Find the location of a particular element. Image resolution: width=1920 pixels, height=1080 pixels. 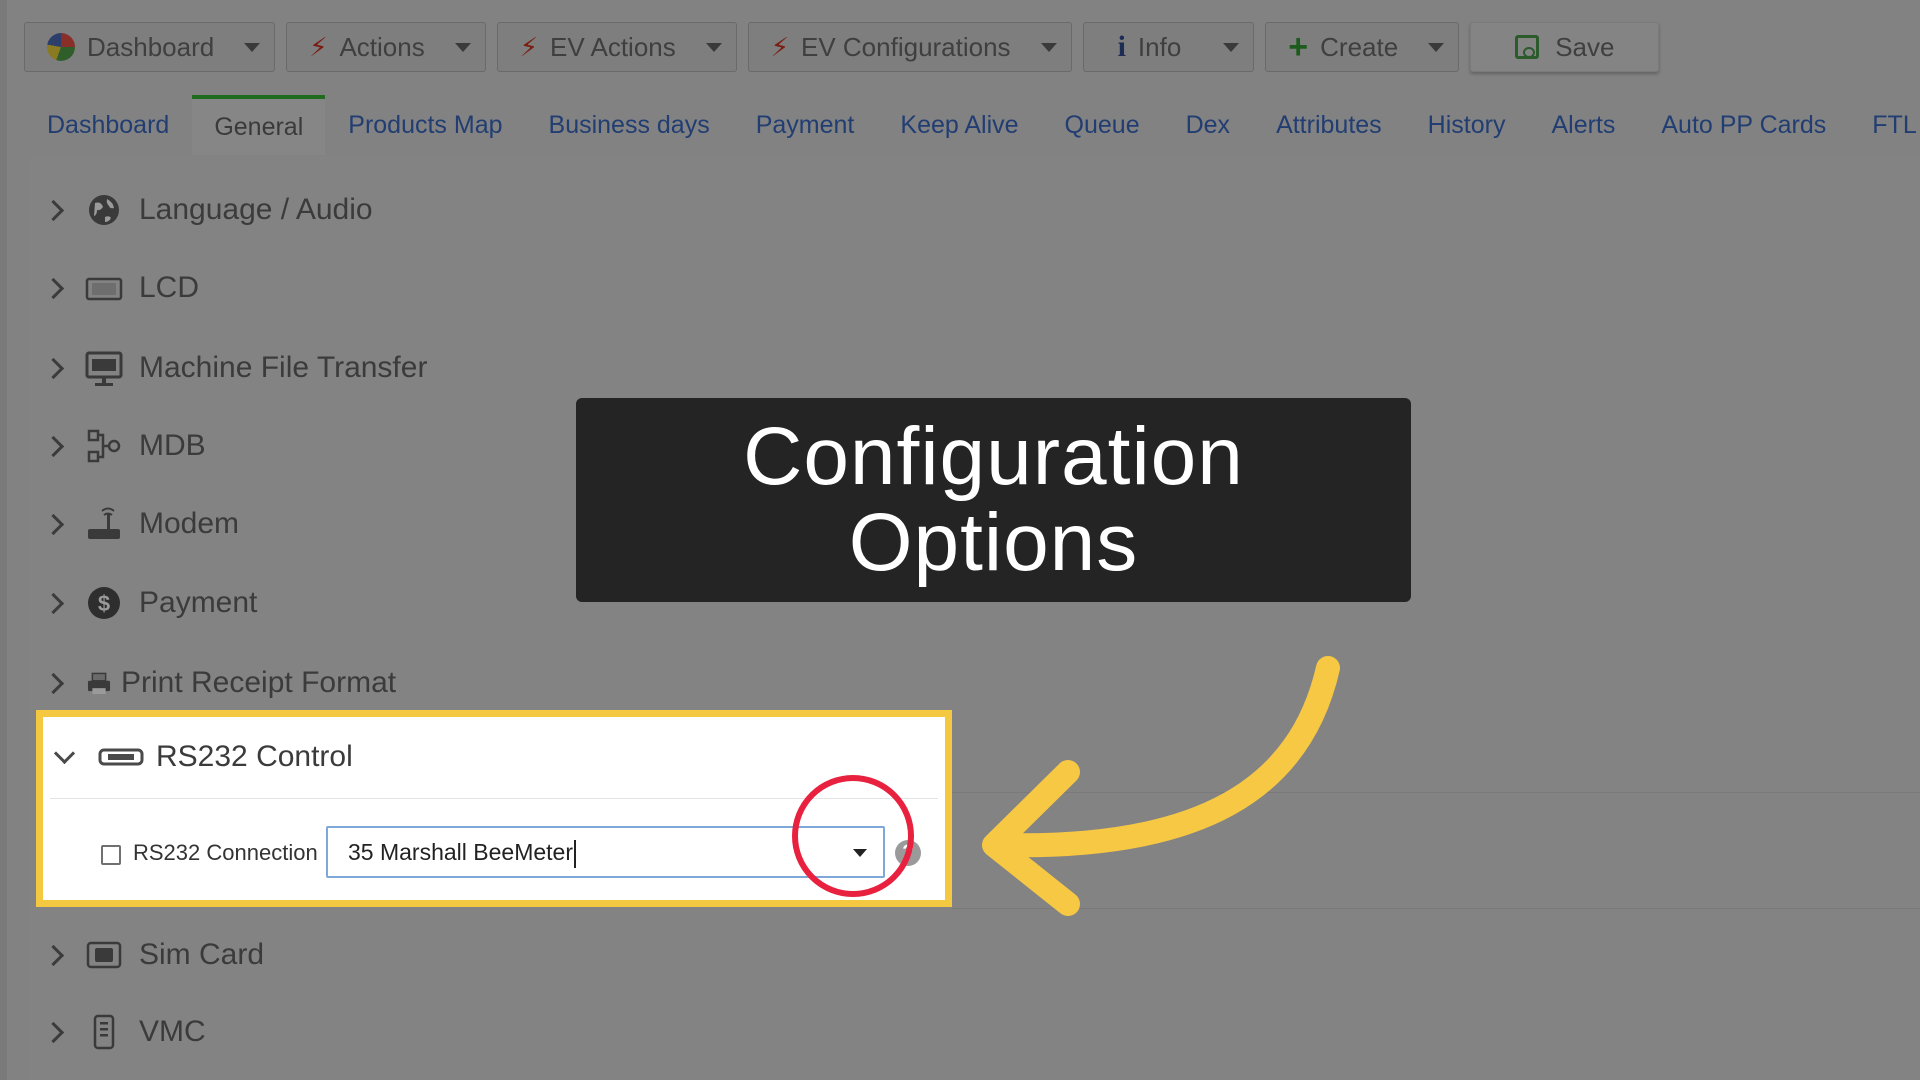

plus-icon: + is located at coordinates (1298, 47).